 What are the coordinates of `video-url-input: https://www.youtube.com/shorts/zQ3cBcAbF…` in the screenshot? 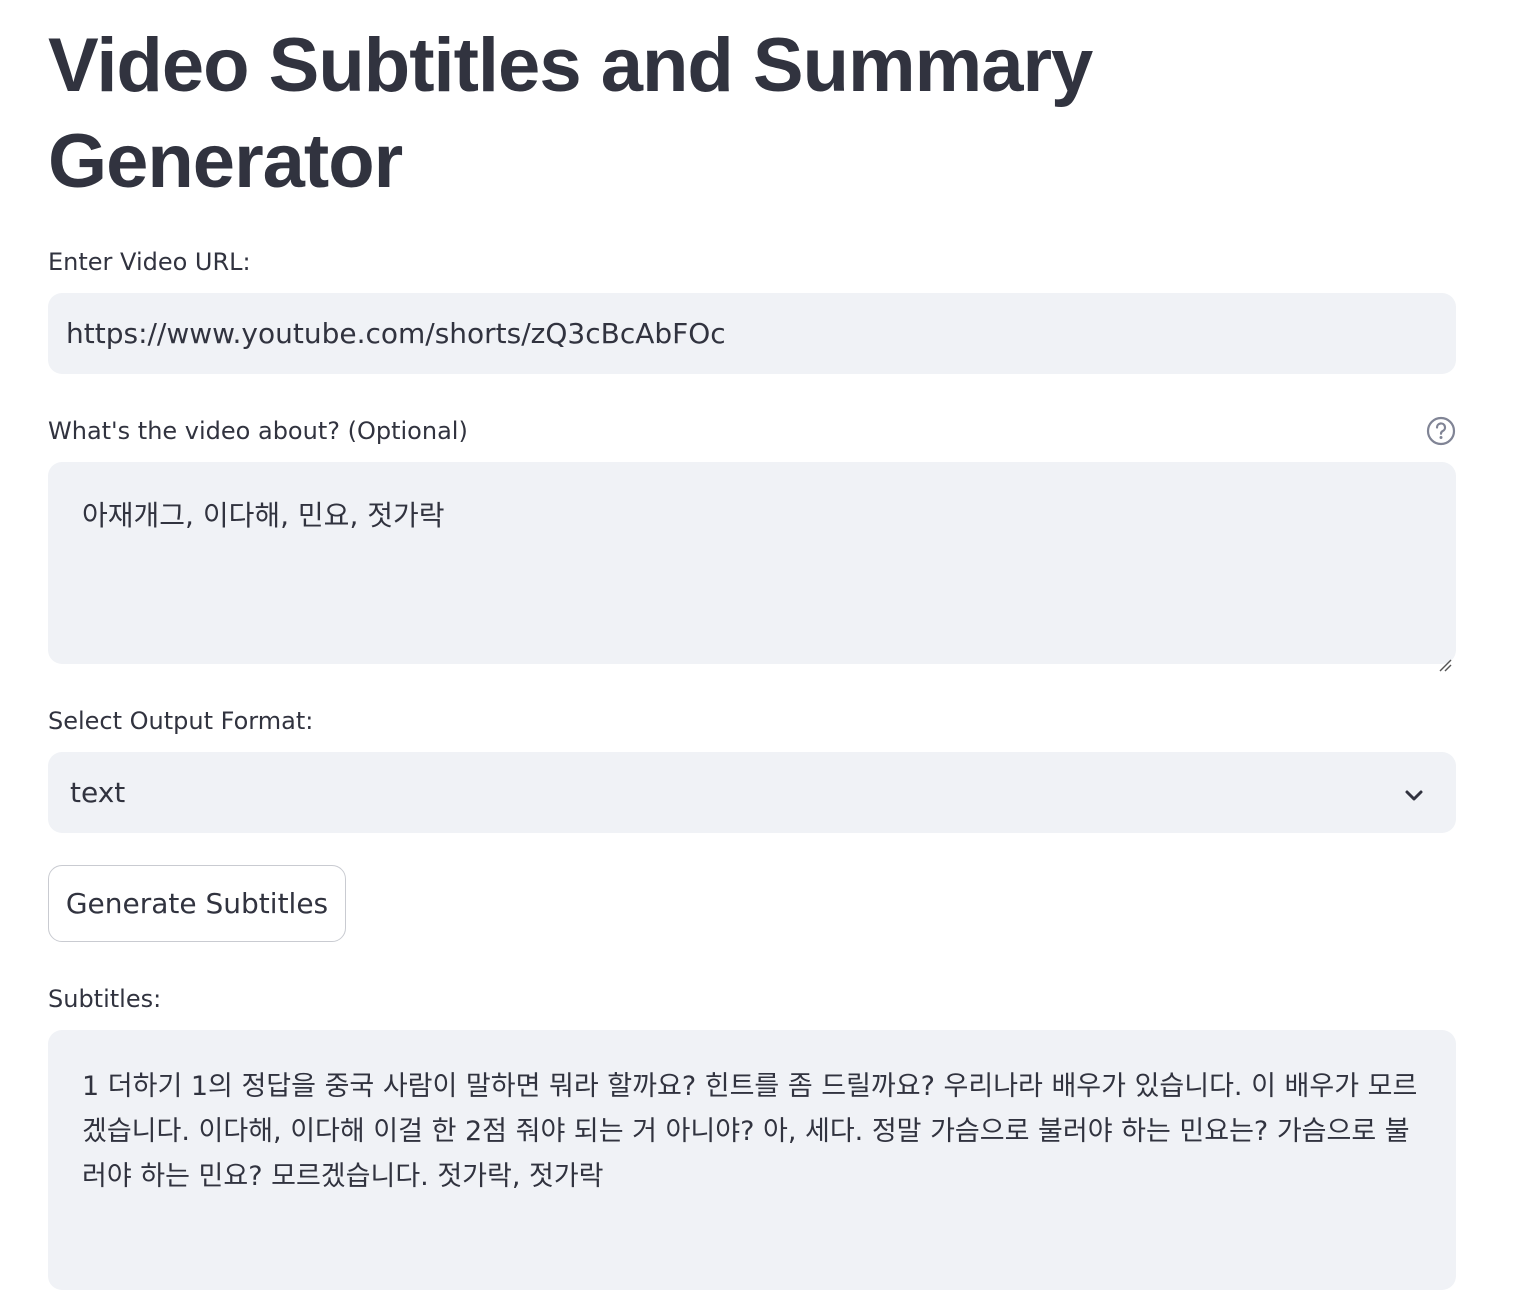 It's located at (752, 333).